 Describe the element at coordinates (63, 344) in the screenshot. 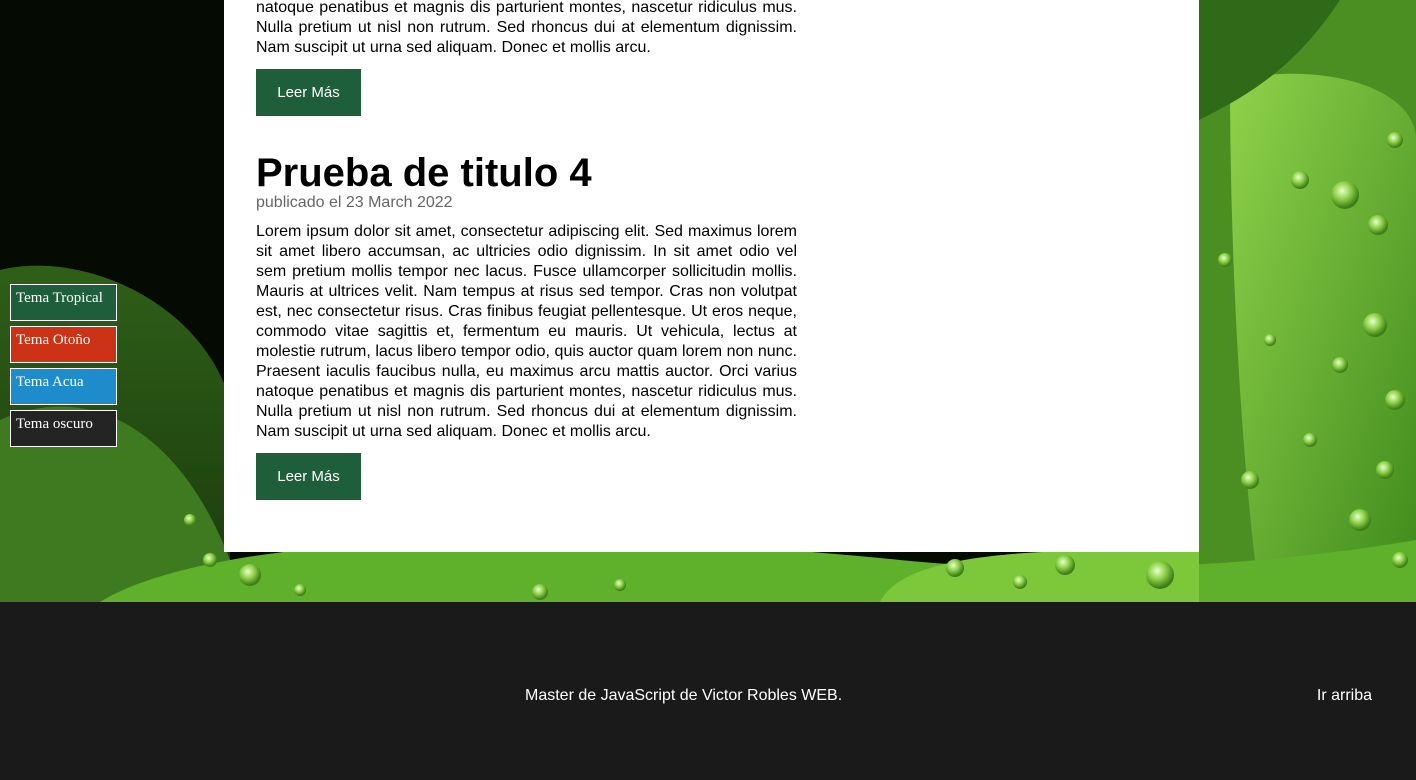

I see `theme-otono-button: Tema Otoño` at that location.